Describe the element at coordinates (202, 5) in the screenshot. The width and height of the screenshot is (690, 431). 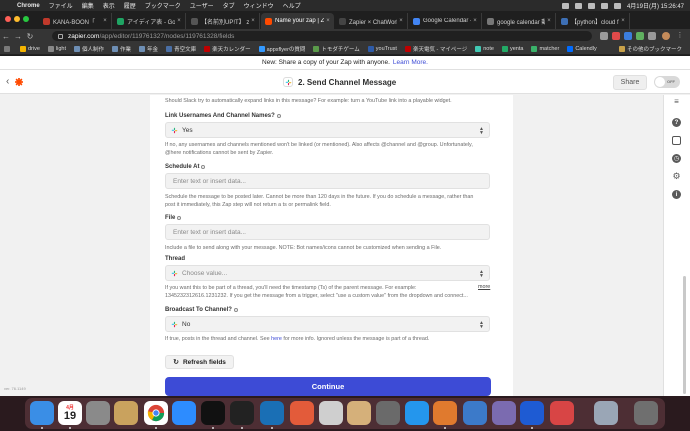
I see `menu-item-user: ユーザー` at that location.